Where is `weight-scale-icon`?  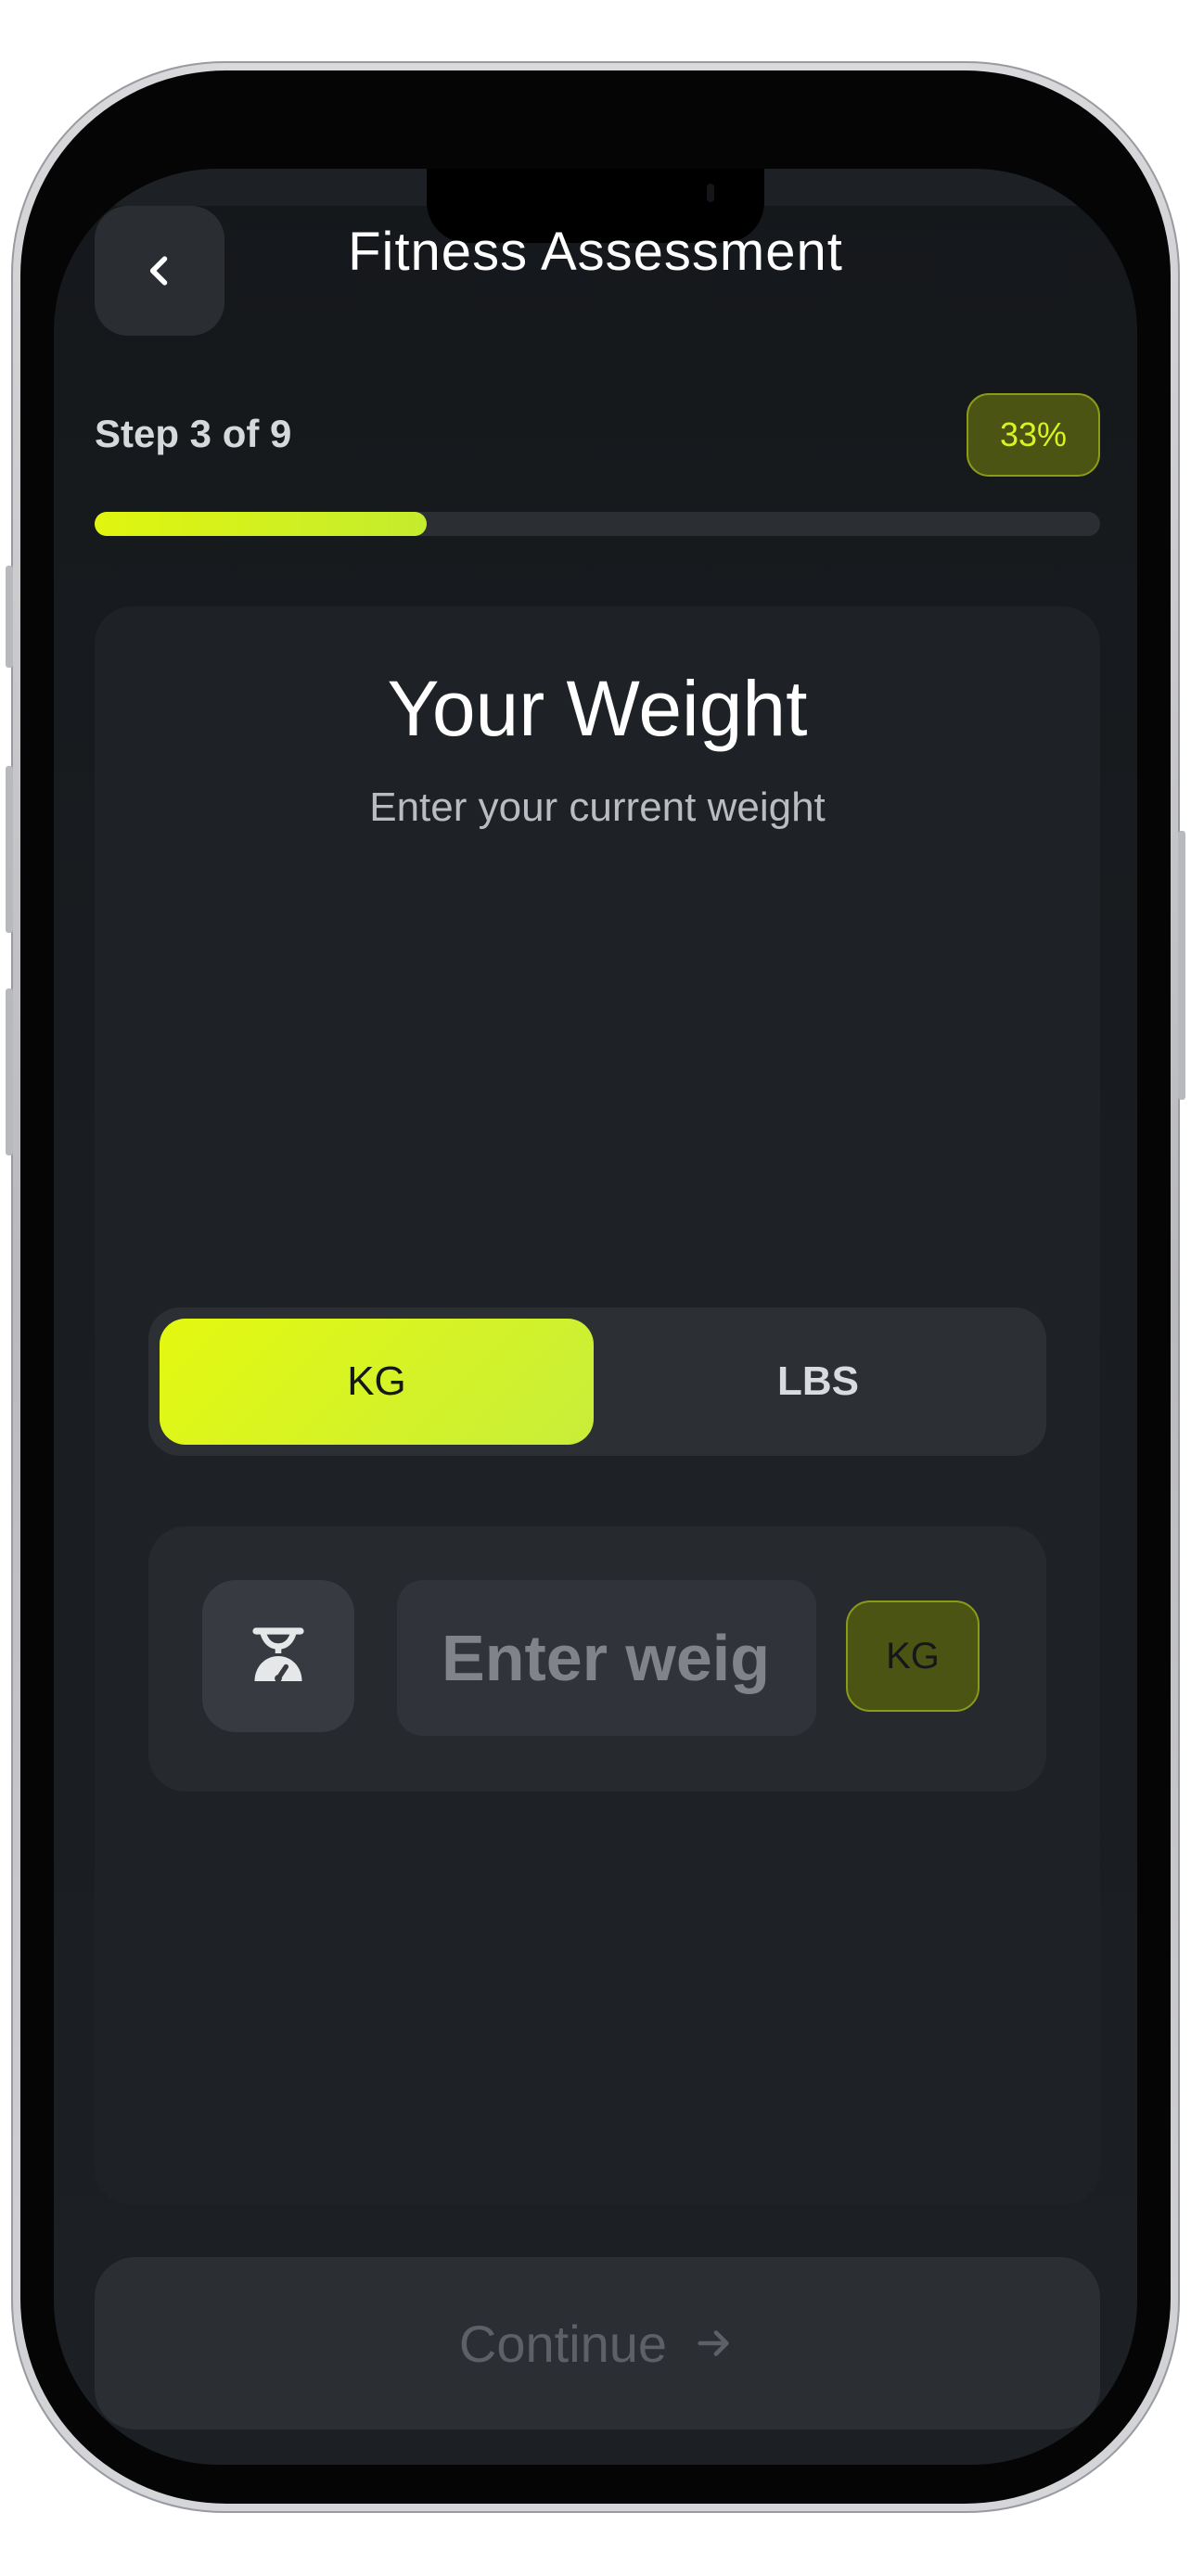 weight-scale-icon is located at coordinates (278, 1654).